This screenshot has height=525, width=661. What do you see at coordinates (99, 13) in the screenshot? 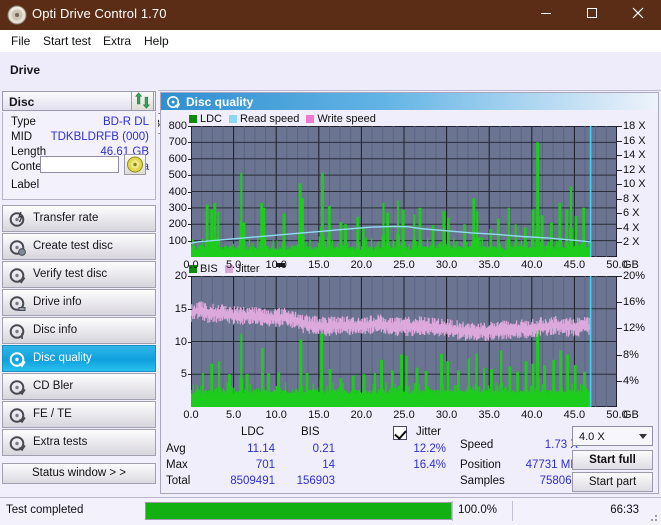
I see `window-title: Opti Drive Control 1.70` at bounding box center [99, 13].